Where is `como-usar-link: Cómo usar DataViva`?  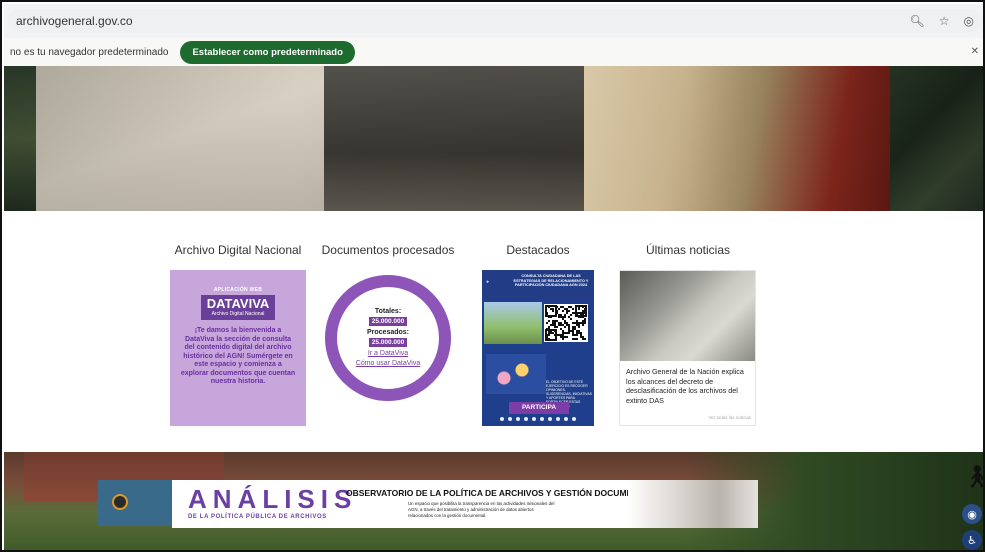
como-usar-link: Cómo usar DataViva is located at coordinates (388, 364).